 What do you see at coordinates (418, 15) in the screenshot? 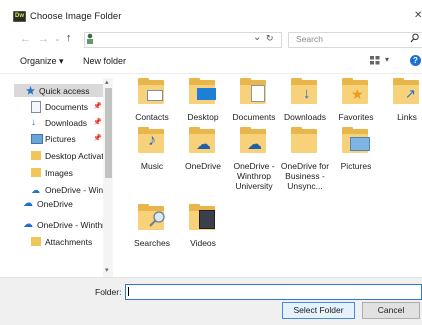
I see `close-icon: ✕` at bounding box center [418, 15].